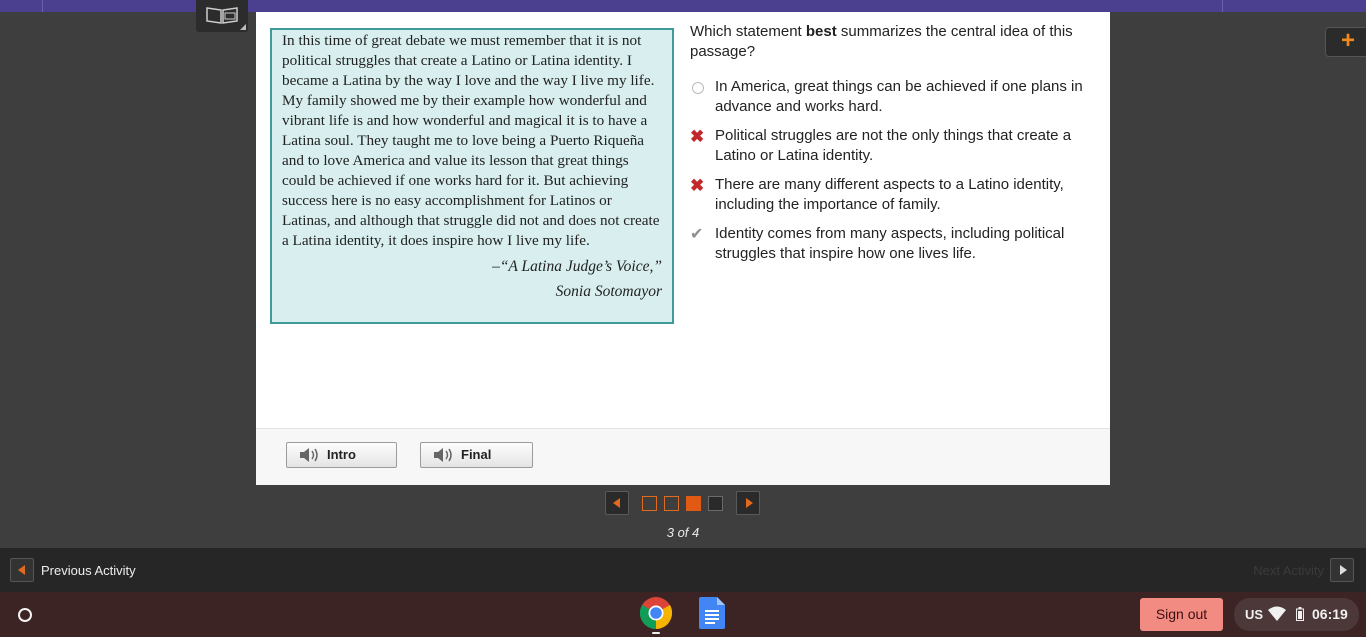 Image resolution: width=1366 pixels, height=637 pixels. I want to click on previous-activity-button, so click(22, 570).